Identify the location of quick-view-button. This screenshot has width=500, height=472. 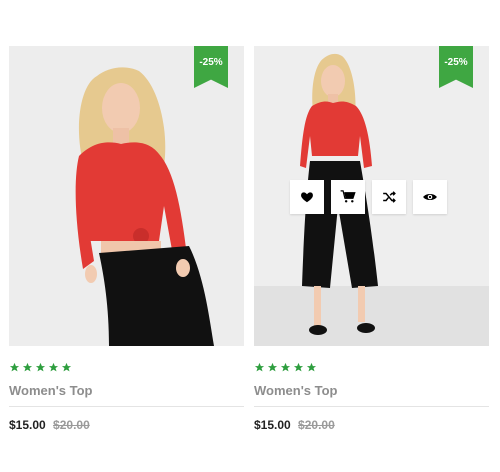
(430, 197).